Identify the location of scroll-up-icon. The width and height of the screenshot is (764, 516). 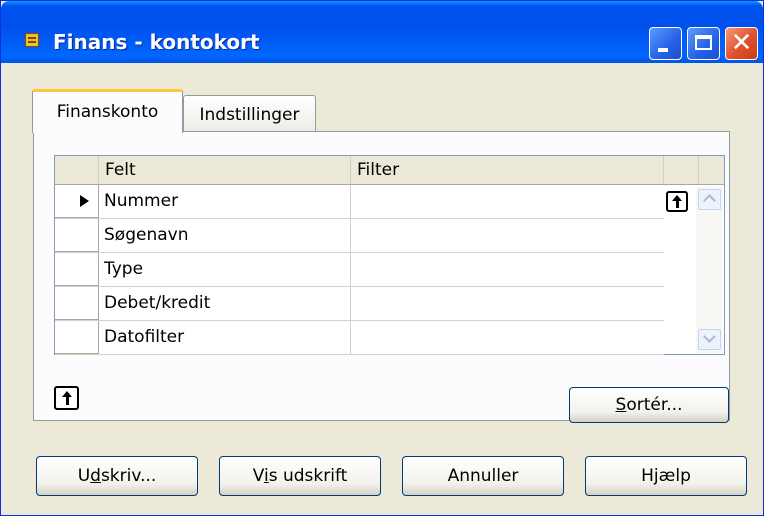
(709, 199).